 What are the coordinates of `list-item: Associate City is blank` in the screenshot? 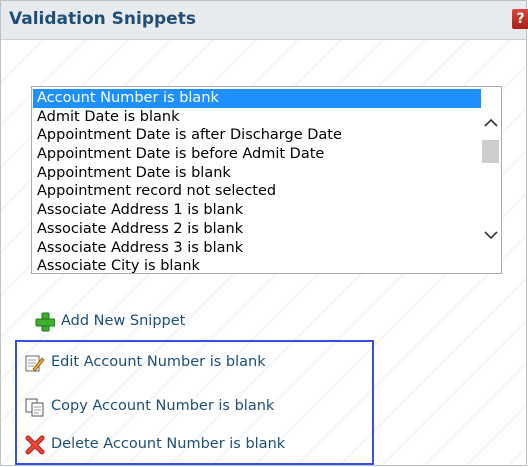 It's located at (257, 265).